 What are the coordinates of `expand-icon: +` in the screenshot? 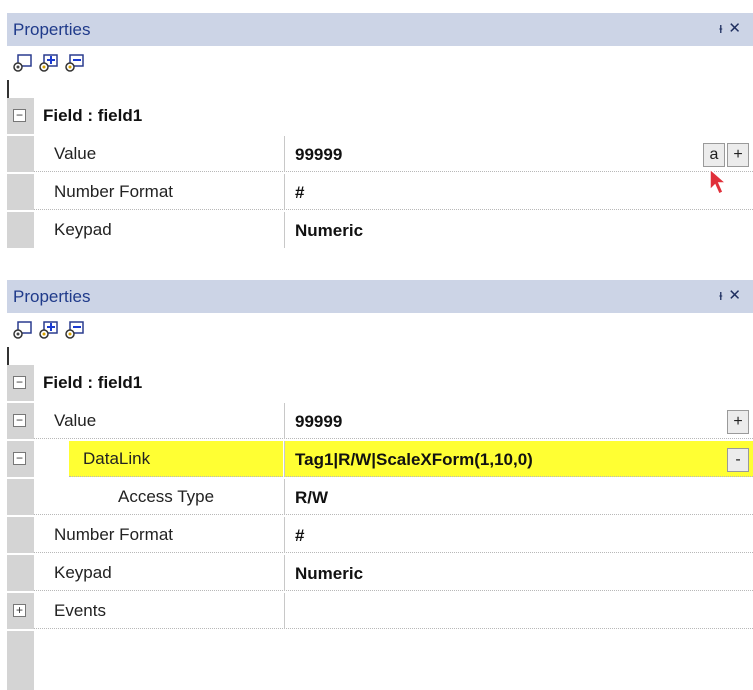 It's located at (19, 610).